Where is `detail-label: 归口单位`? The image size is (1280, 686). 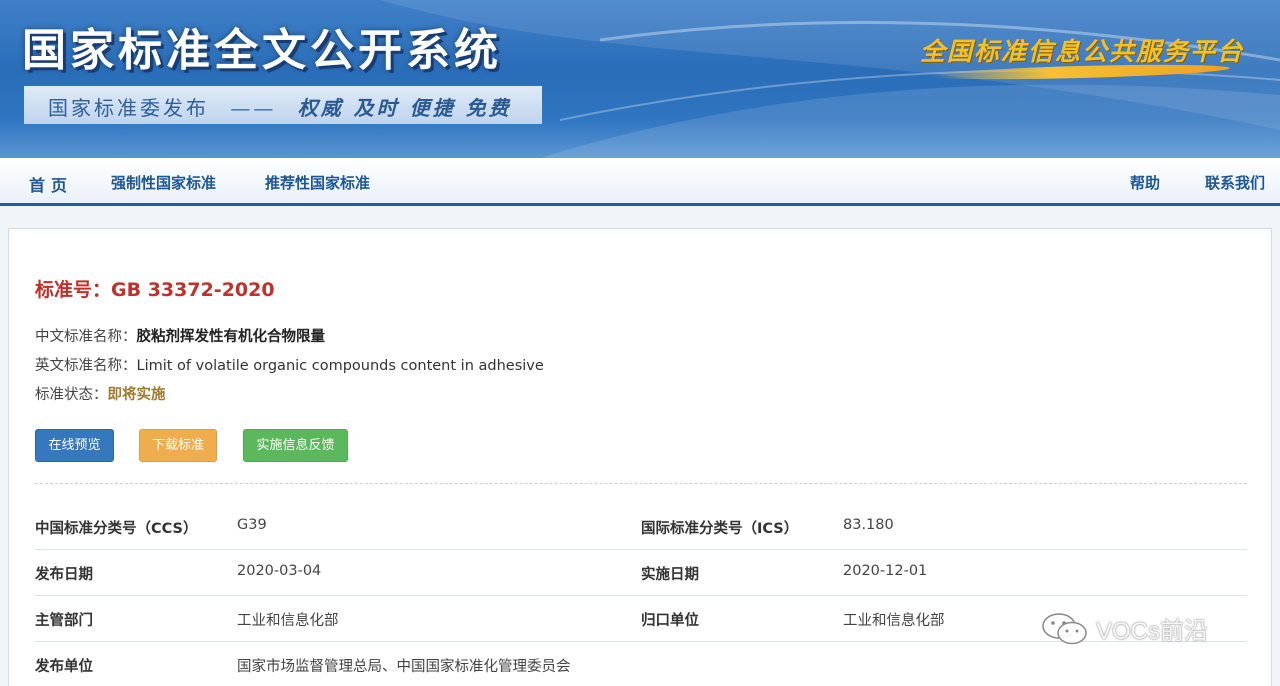 detail-label: 归口单位 is located at coordinates (670, 621).